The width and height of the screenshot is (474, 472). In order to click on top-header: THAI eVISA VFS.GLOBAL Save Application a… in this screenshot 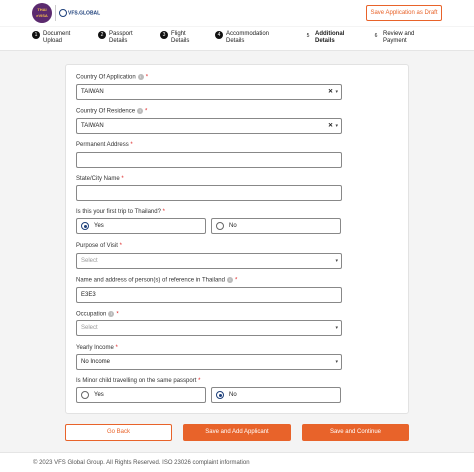, I will do `click(237, 13)`.